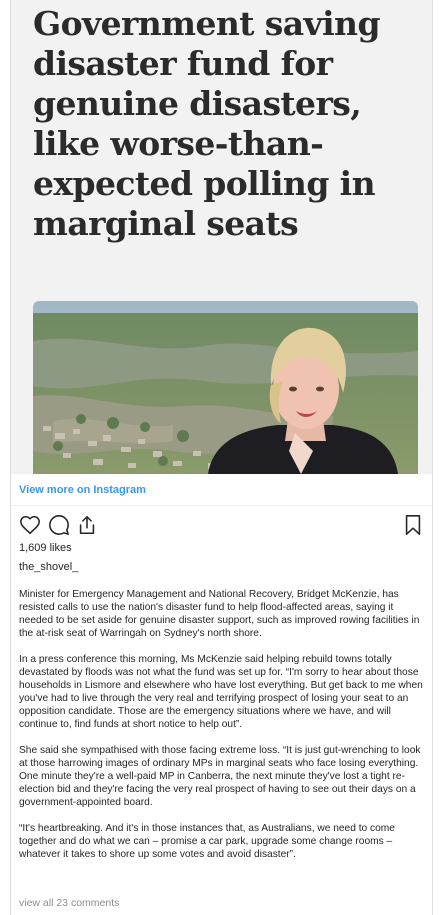 Image resolution: width=443 pixels, height=915 pixels. I want to click on username: the_shovel_, so click(48, 567).